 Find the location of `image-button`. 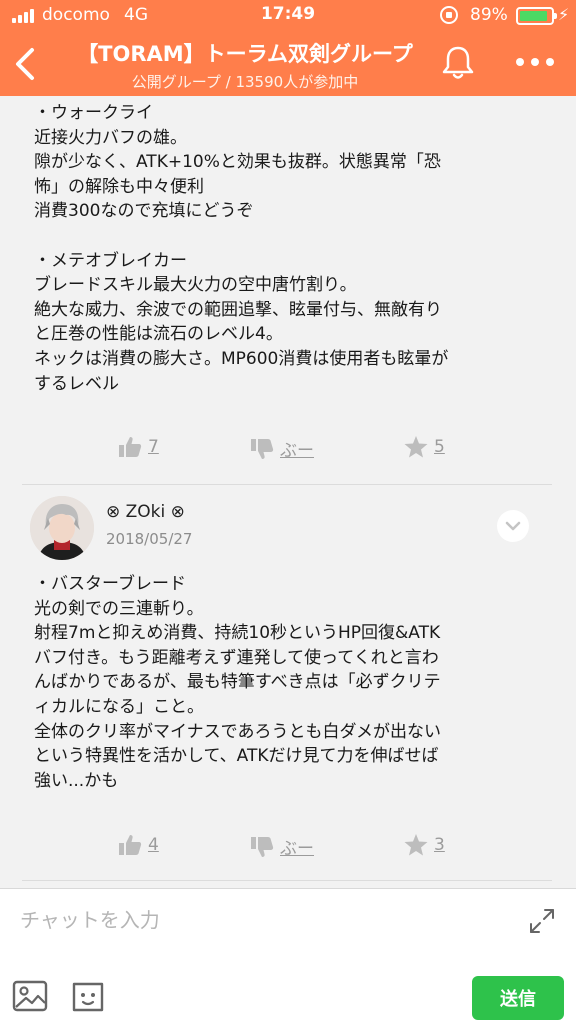

image-button is located at coordinates (30, 996).